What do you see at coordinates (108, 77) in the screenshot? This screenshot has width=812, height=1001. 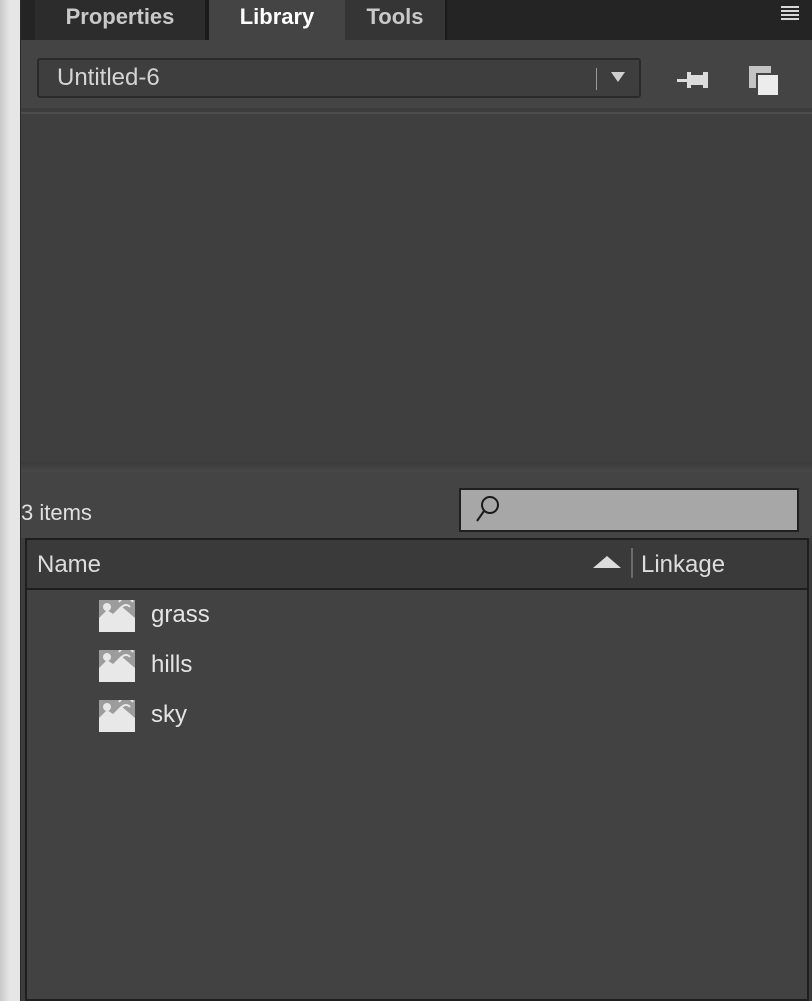 I see `document-dropdown-value: Untitled-6` at bounding box center [108, 77].